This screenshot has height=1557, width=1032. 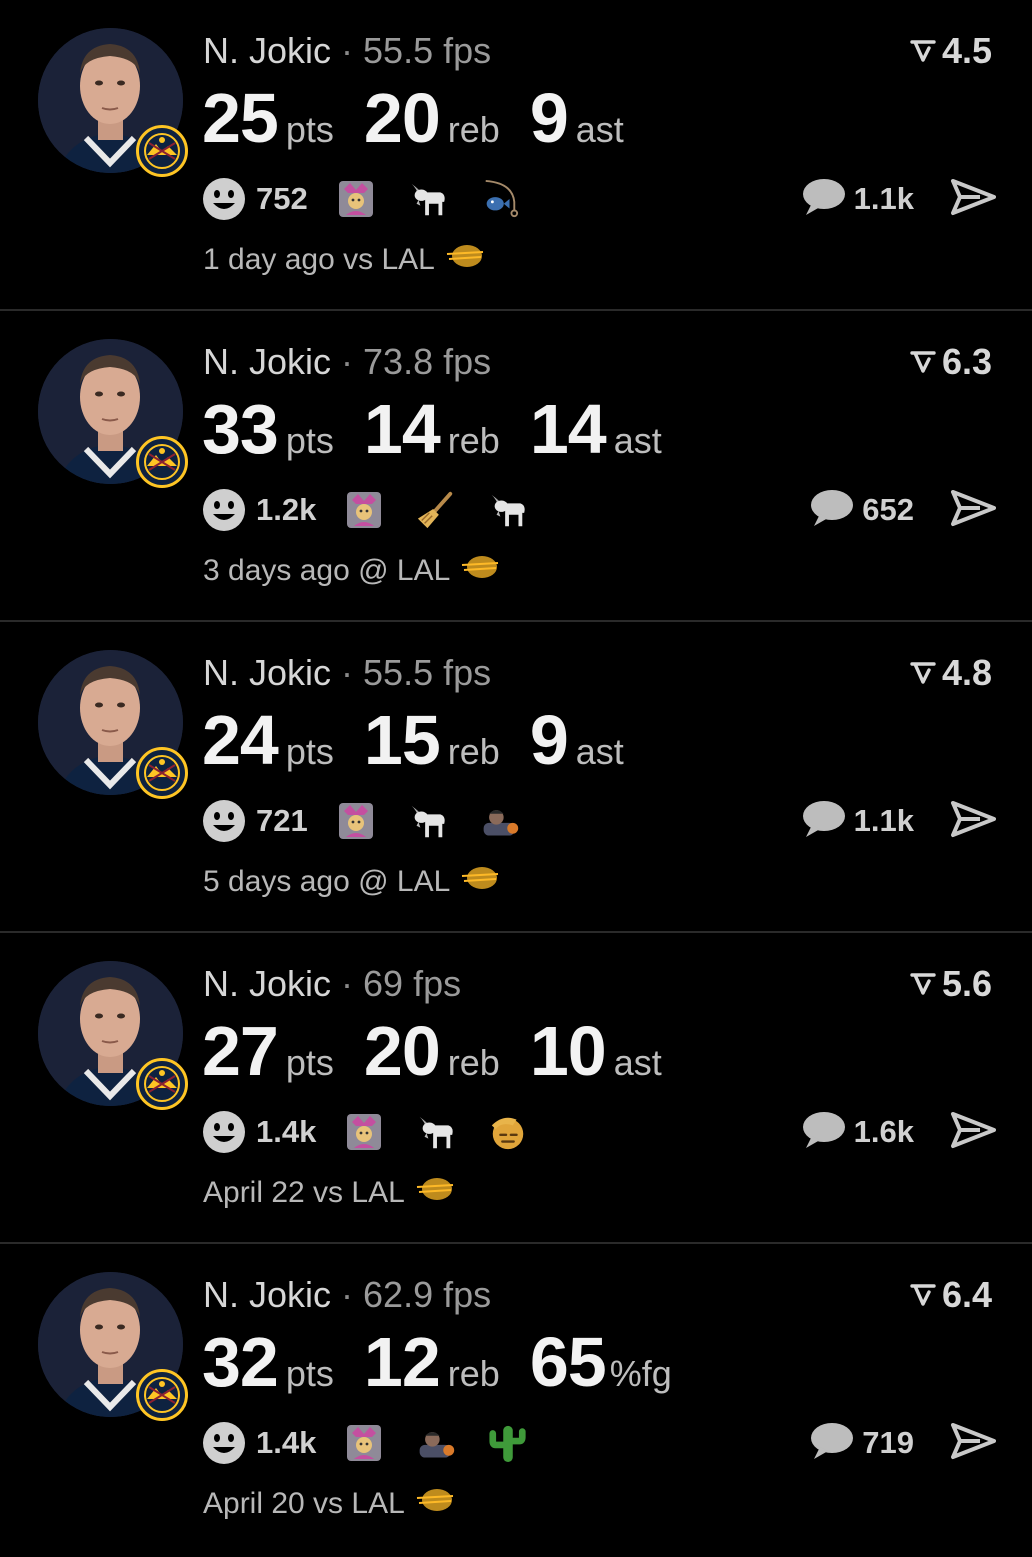 I want to click on stat-fg: 65 %fg, so click(x=601, y=1362).